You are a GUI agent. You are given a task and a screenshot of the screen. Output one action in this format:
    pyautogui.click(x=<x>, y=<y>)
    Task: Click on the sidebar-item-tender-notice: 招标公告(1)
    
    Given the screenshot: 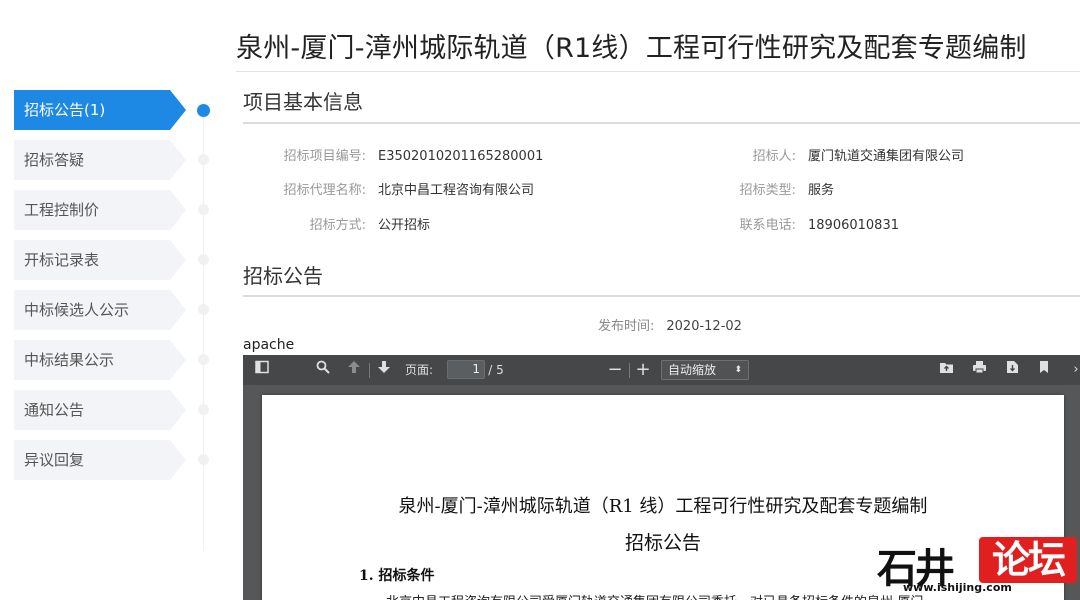 What is the action you would take?
    pyautogui.click(x=100, y=110)
    